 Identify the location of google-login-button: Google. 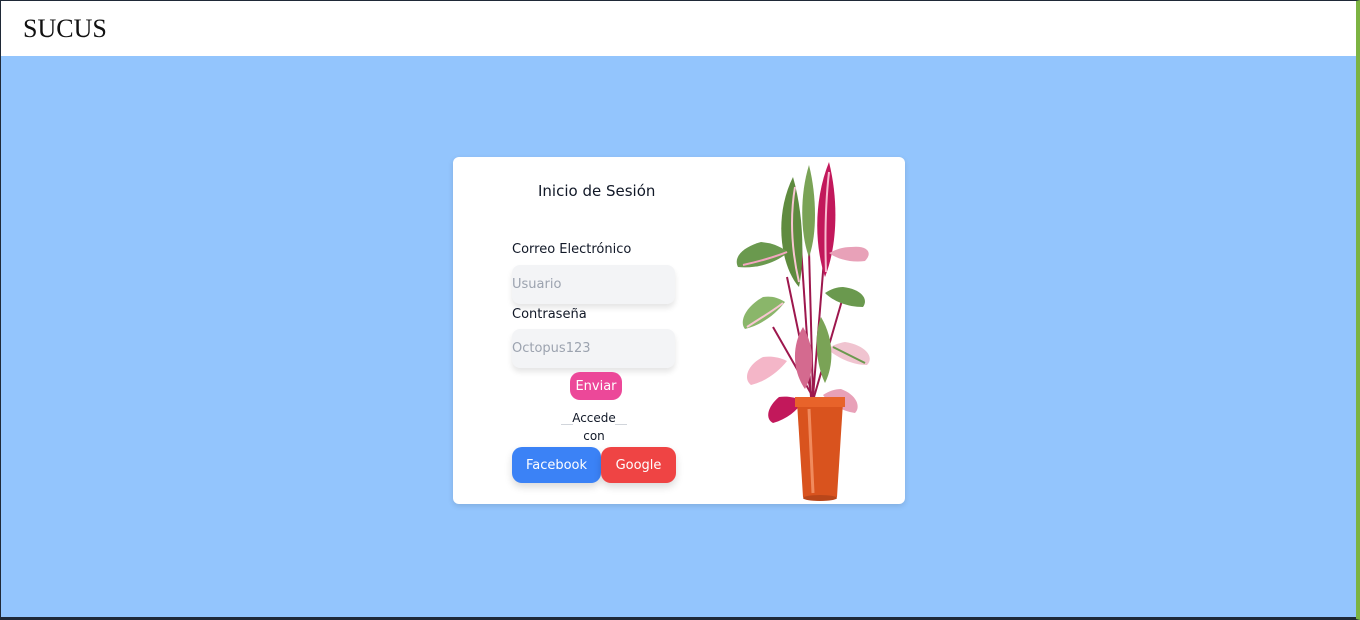
(638, 465).